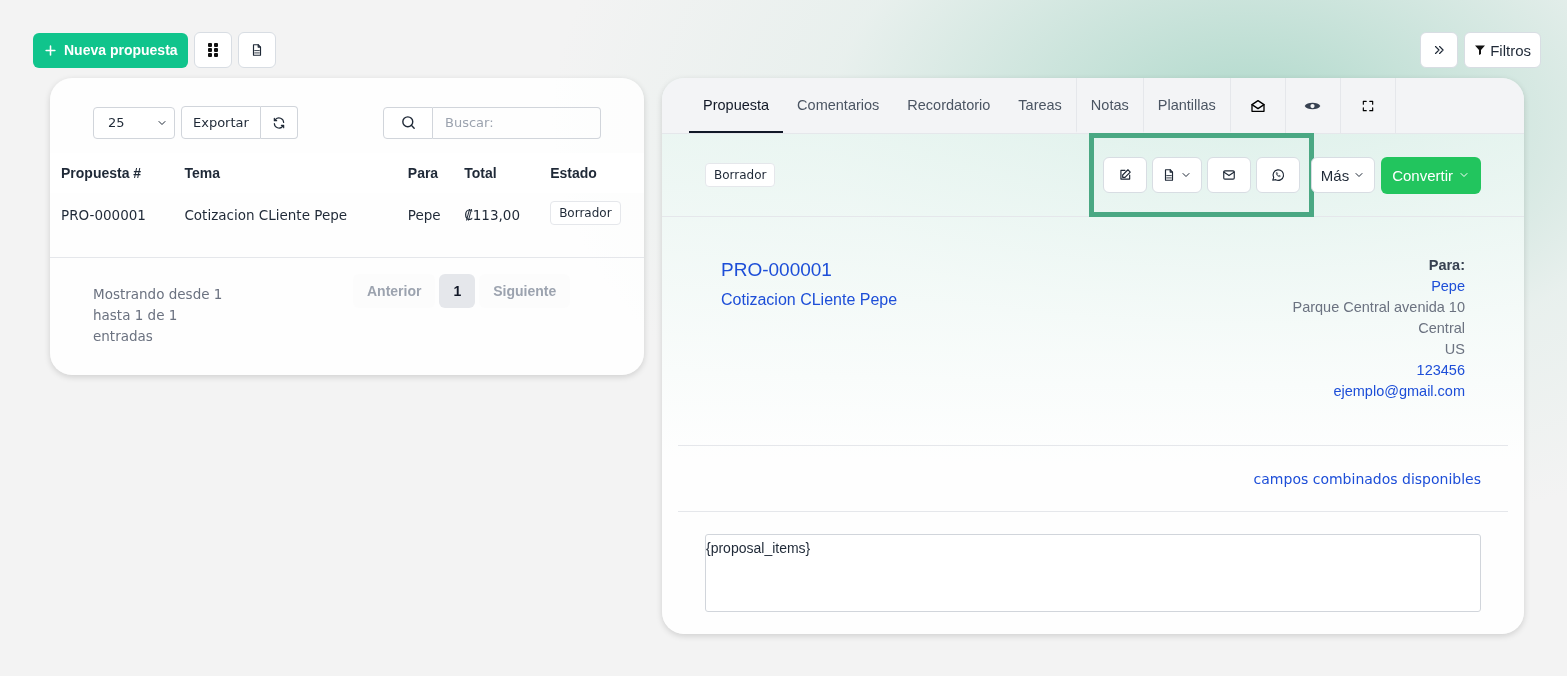 The width and height of the screenshot is (1567, 676). Describe the element at coordinates (1378, 307) in the screenshot. I see `address-line: Parque Central avenida 10` at that location.